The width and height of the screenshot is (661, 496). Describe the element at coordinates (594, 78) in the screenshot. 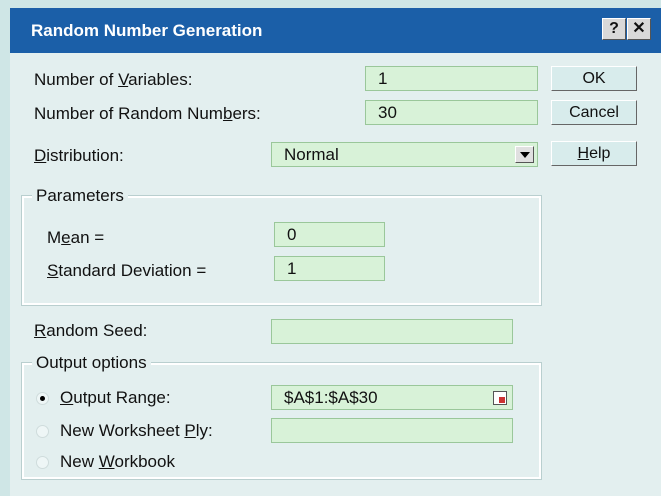

I see `ok-button: OK` at that location.